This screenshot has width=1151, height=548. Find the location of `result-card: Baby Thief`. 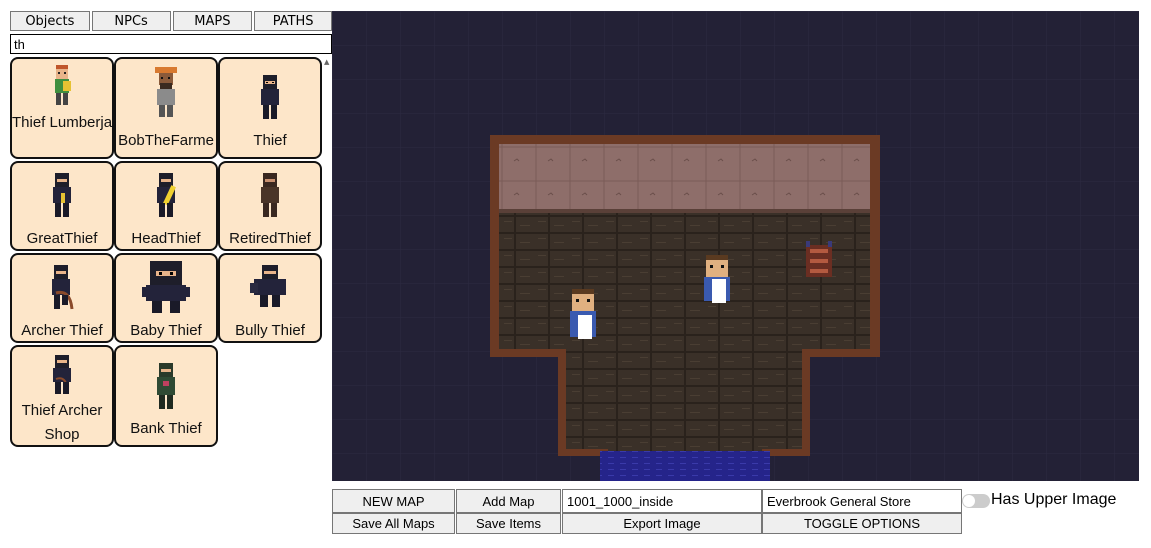

result-card: Baby Thief is located at coordinates (166, 298).